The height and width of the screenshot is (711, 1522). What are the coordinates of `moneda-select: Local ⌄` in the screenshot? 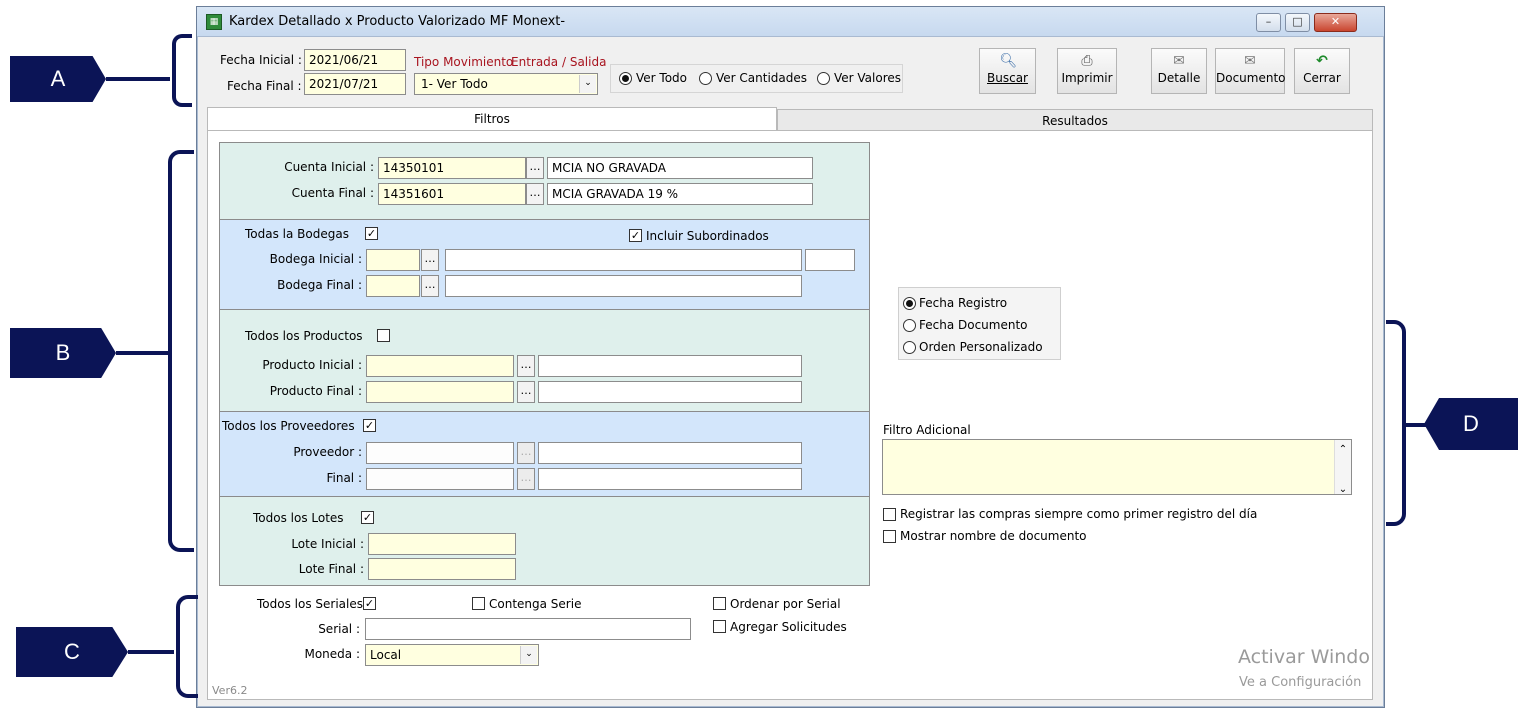 It's located at (452, 655).